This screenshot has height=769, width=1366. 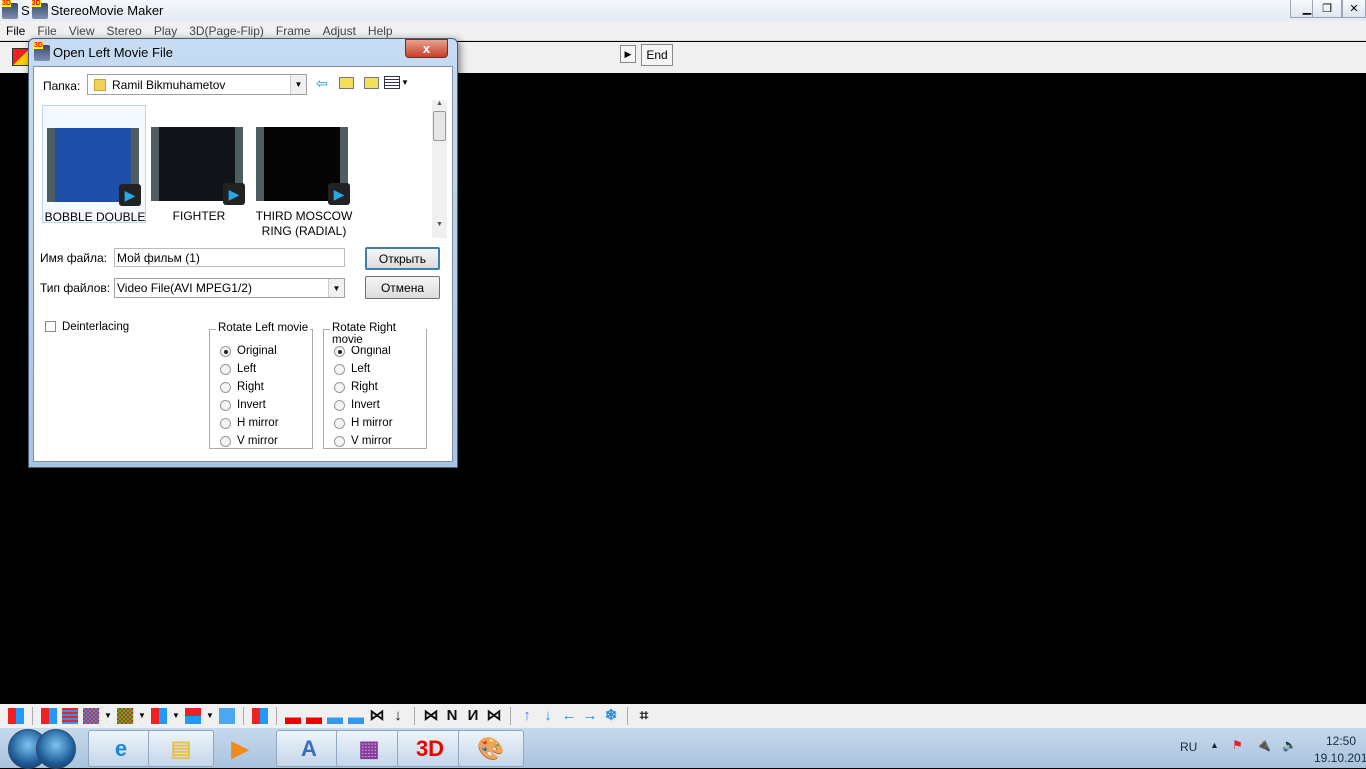 What do you see at coordinates (123, 31) in the screenshot?
I see `menu-stereo: Stereo` at bounding box center [123, 31].